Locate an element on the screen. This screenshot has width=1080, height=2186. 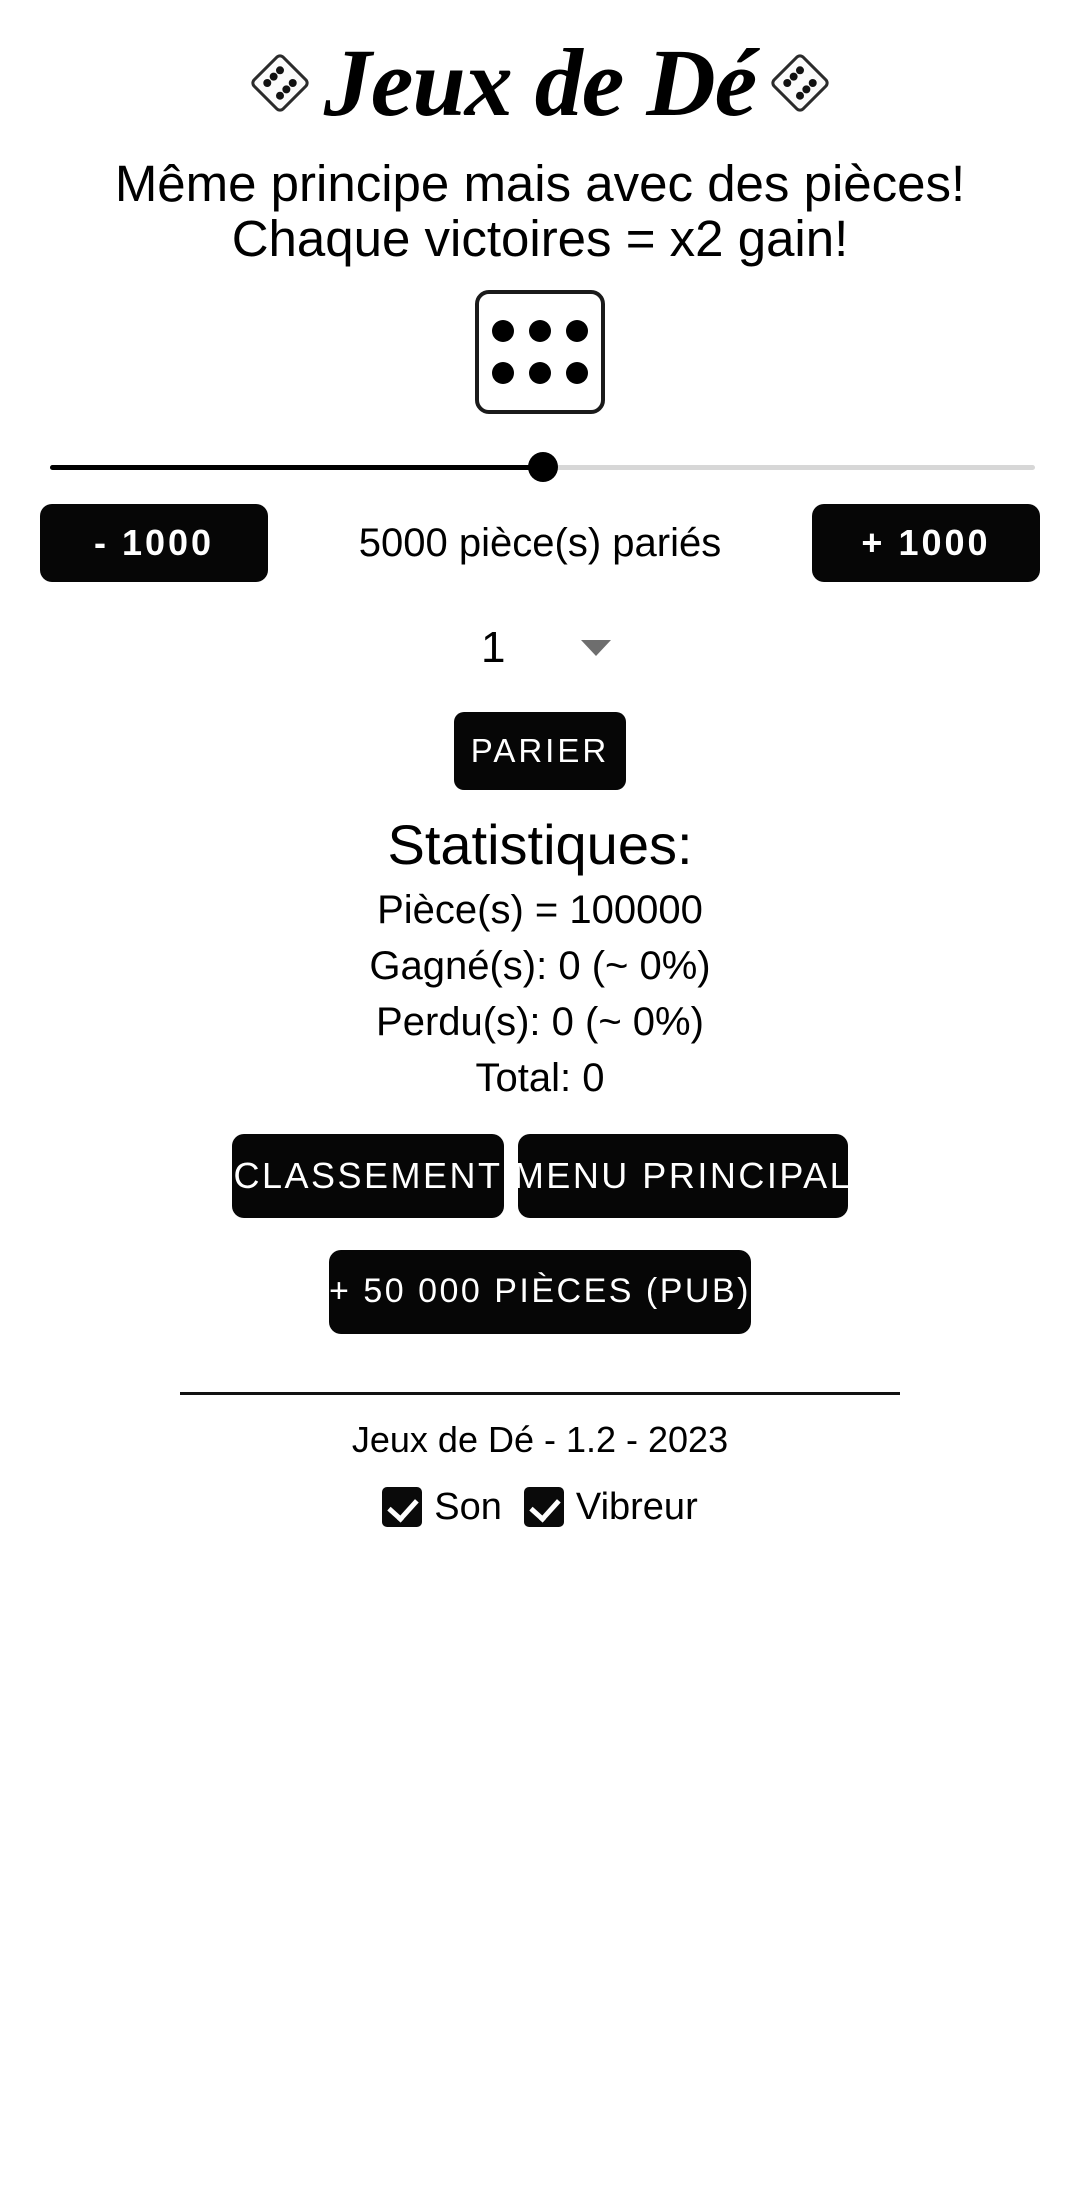
main-menu-button: MENU PRINCIPAL is located at coordinates (682, 1175).